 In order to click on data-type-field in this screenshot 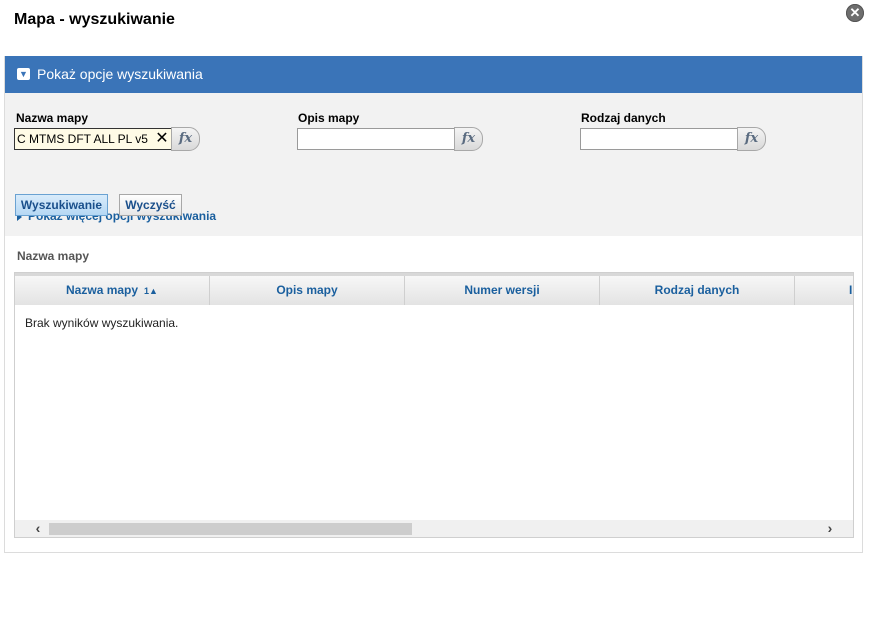, I will do `click(659, 139)`.